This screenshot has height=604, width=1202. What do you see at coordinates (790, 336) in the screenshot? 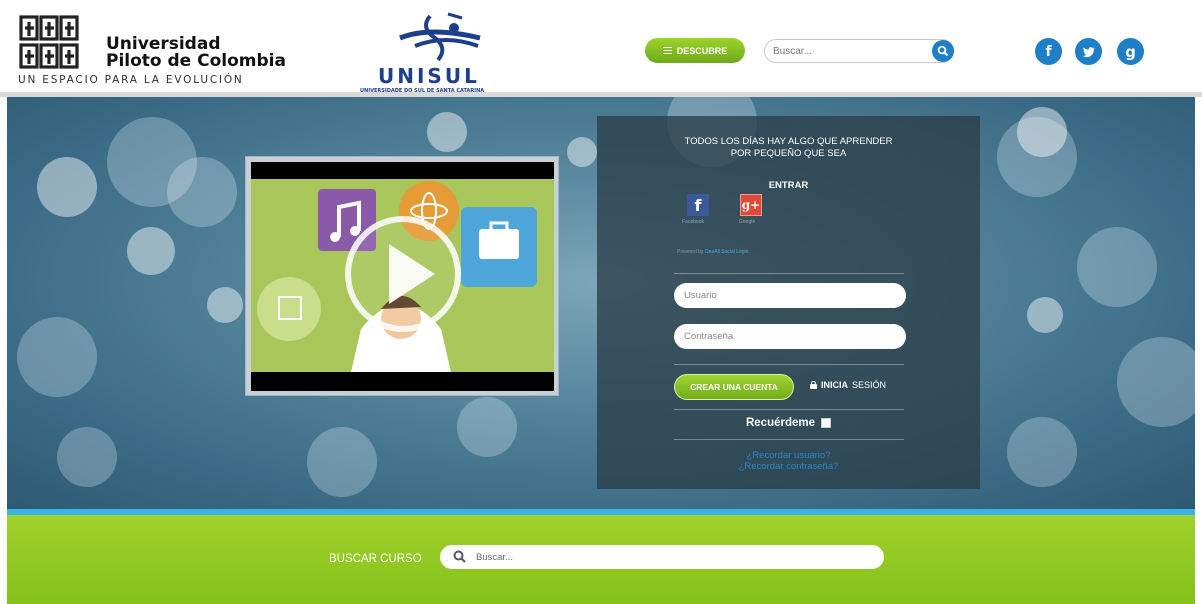
I see `password-input` at bounding box center [790, 336].